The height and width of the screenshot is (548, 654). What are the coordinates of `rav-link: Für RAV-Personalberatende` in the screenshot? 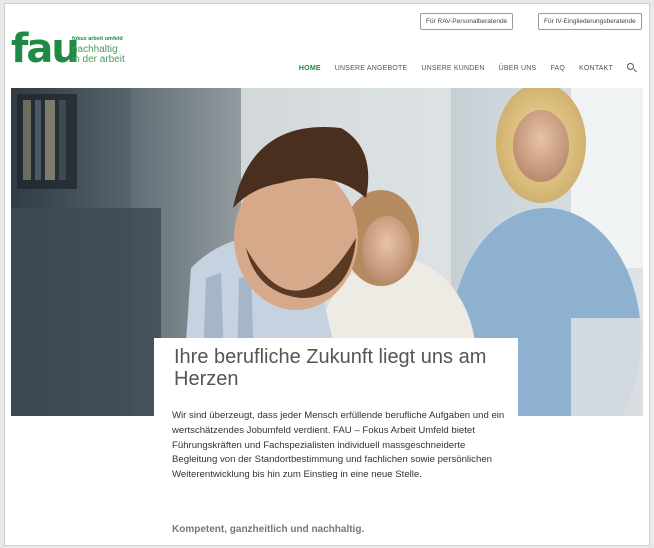 It's located at (467, 21).